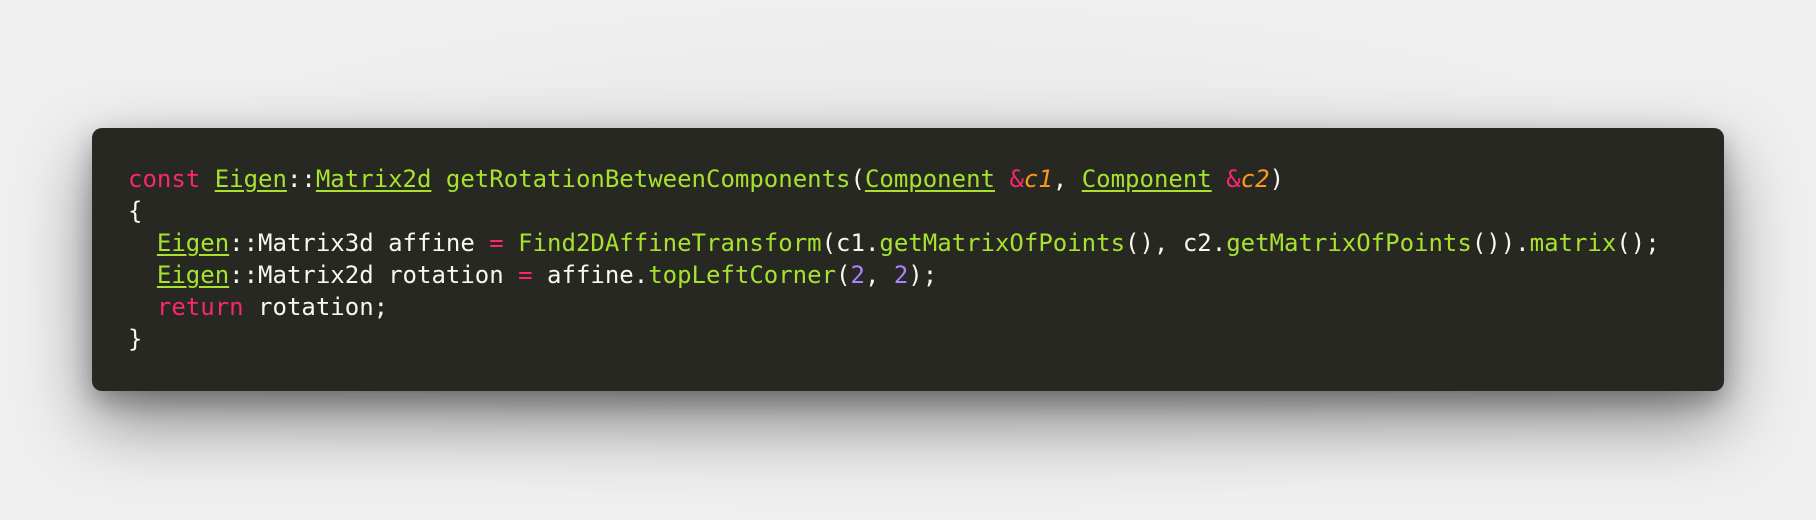 This screenshot has height=520, width=1816. What do you see at coordinates (1638, 243) in the screenshot?
I see `call-text-4: ();` at bounding box center [1638, 243].